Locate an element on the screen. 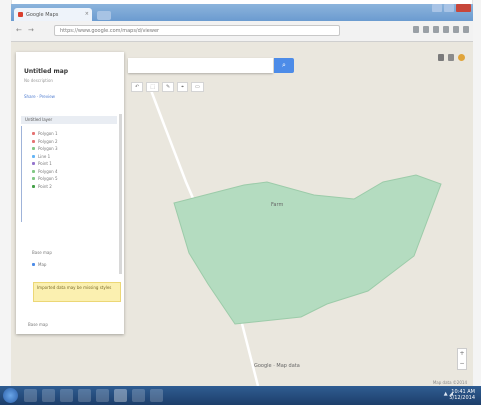  search-icon: ⌕ is located at coordinates (284, 65).